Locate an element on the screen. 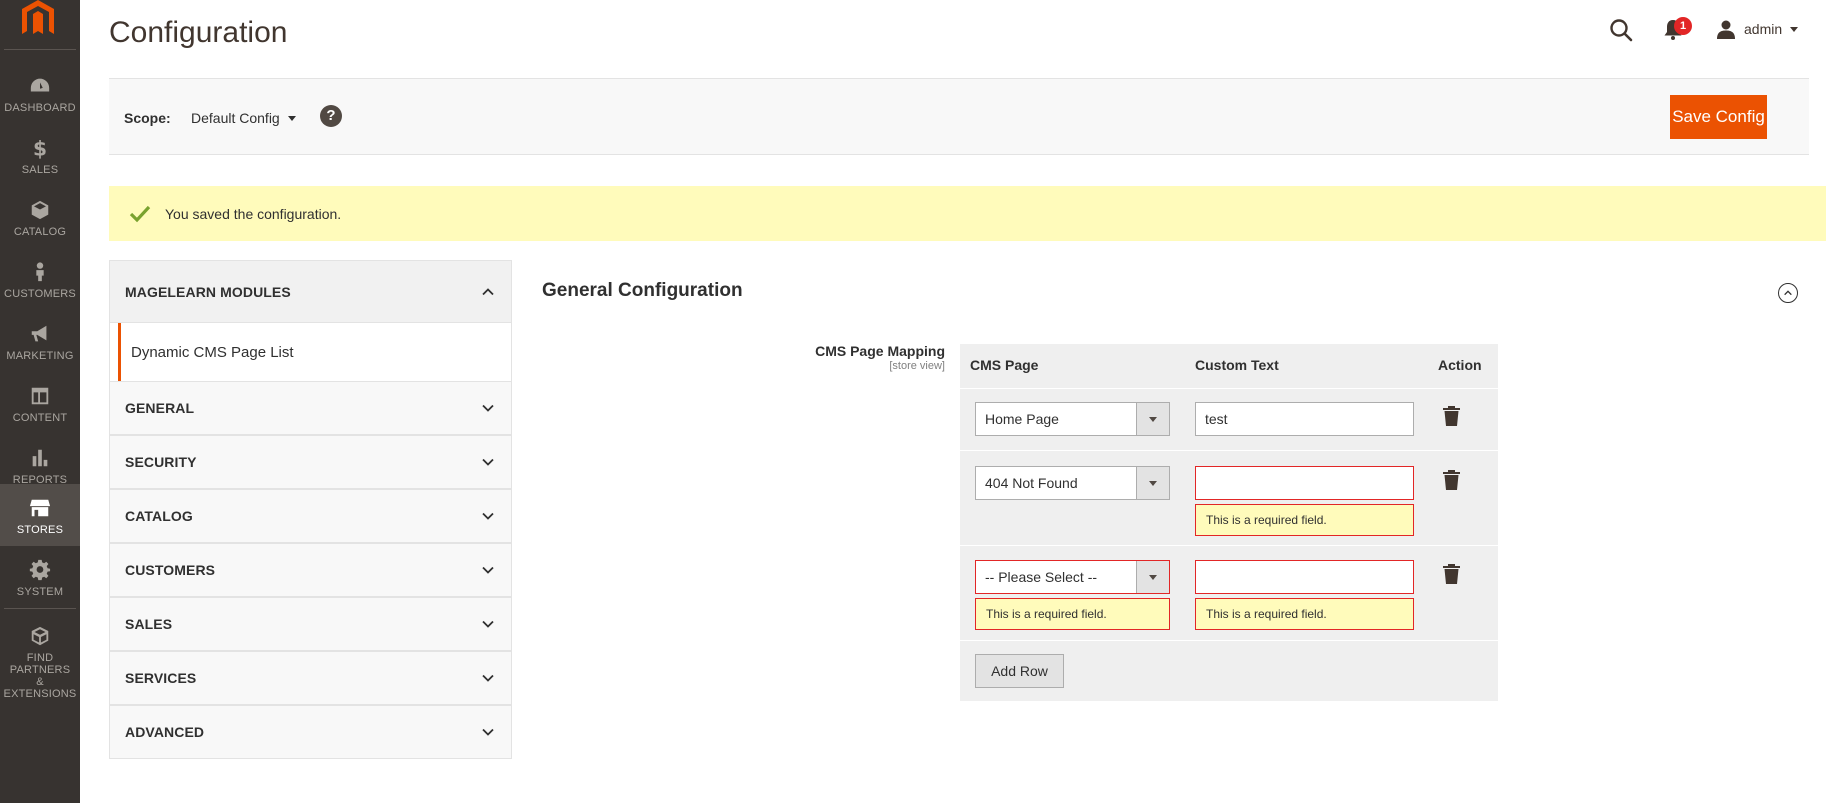 This screenshot has width=1826, height=803. nav-customers-label: CUSTOMERS is located at coordinates (40, 294).